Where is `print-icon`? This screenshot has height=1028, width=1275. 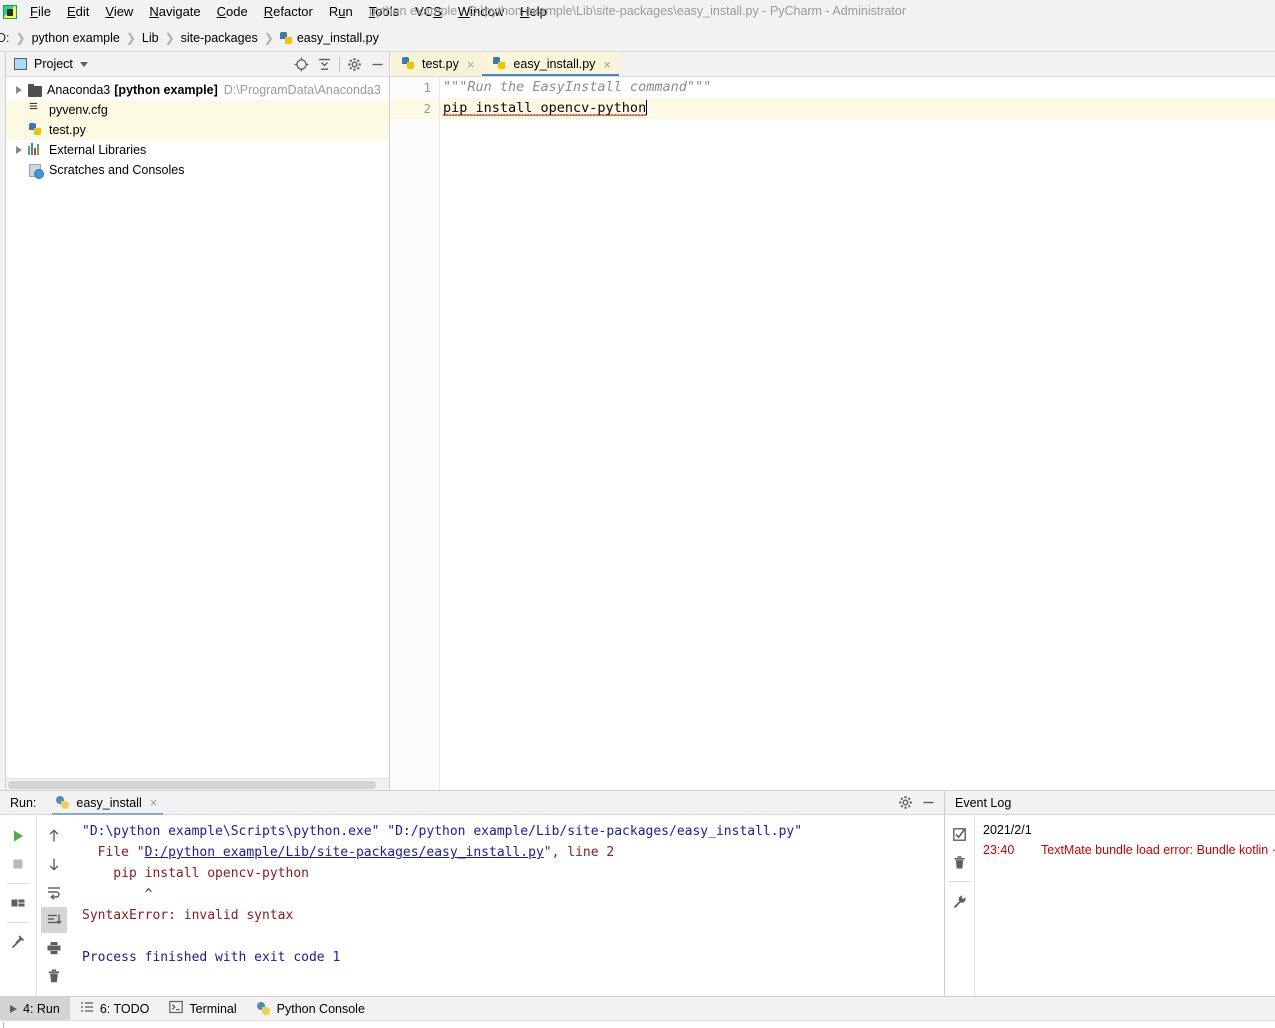 print-icon is located at coordinates (54, 948).